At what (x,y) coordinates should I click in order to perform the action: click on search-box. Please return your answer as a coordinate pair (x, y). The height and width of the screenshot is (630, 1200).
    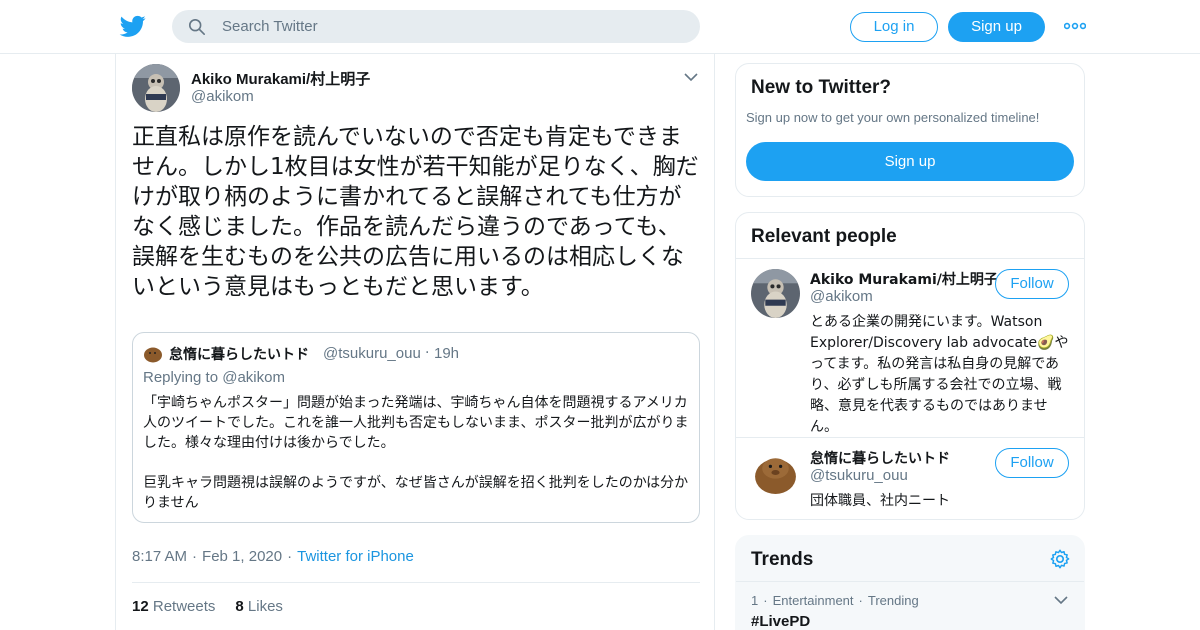
    Looking at the image, I should click on (436, 26).